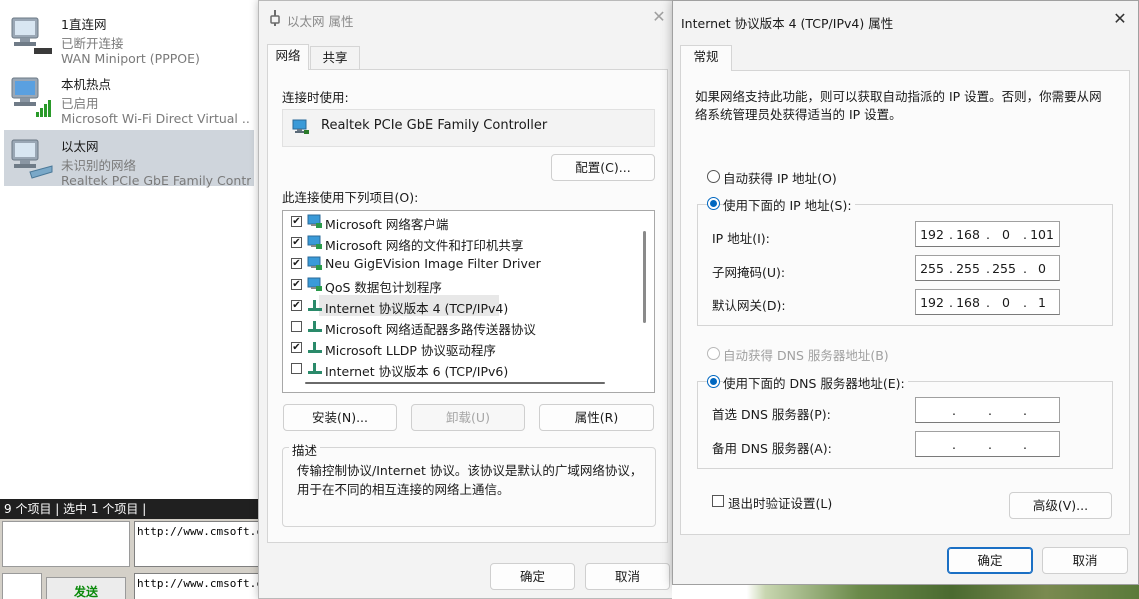 The image size is (1139, 599). I want to click on alternate-dns-field: . . ., so click(987, 444).